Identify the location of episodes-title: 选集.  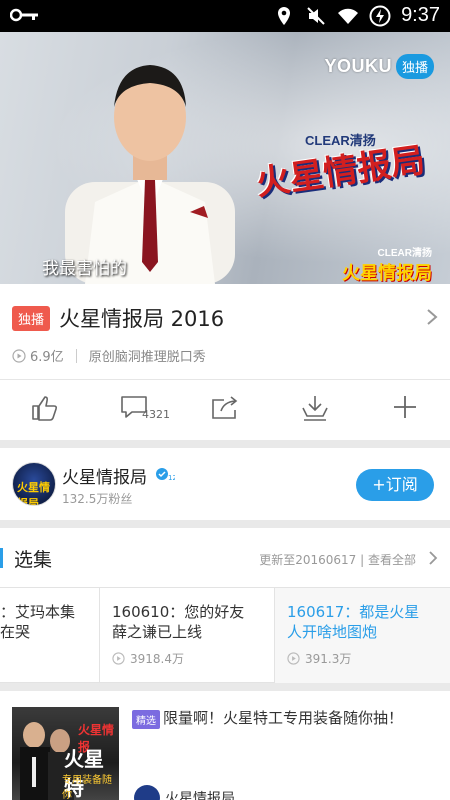
(33, 560).